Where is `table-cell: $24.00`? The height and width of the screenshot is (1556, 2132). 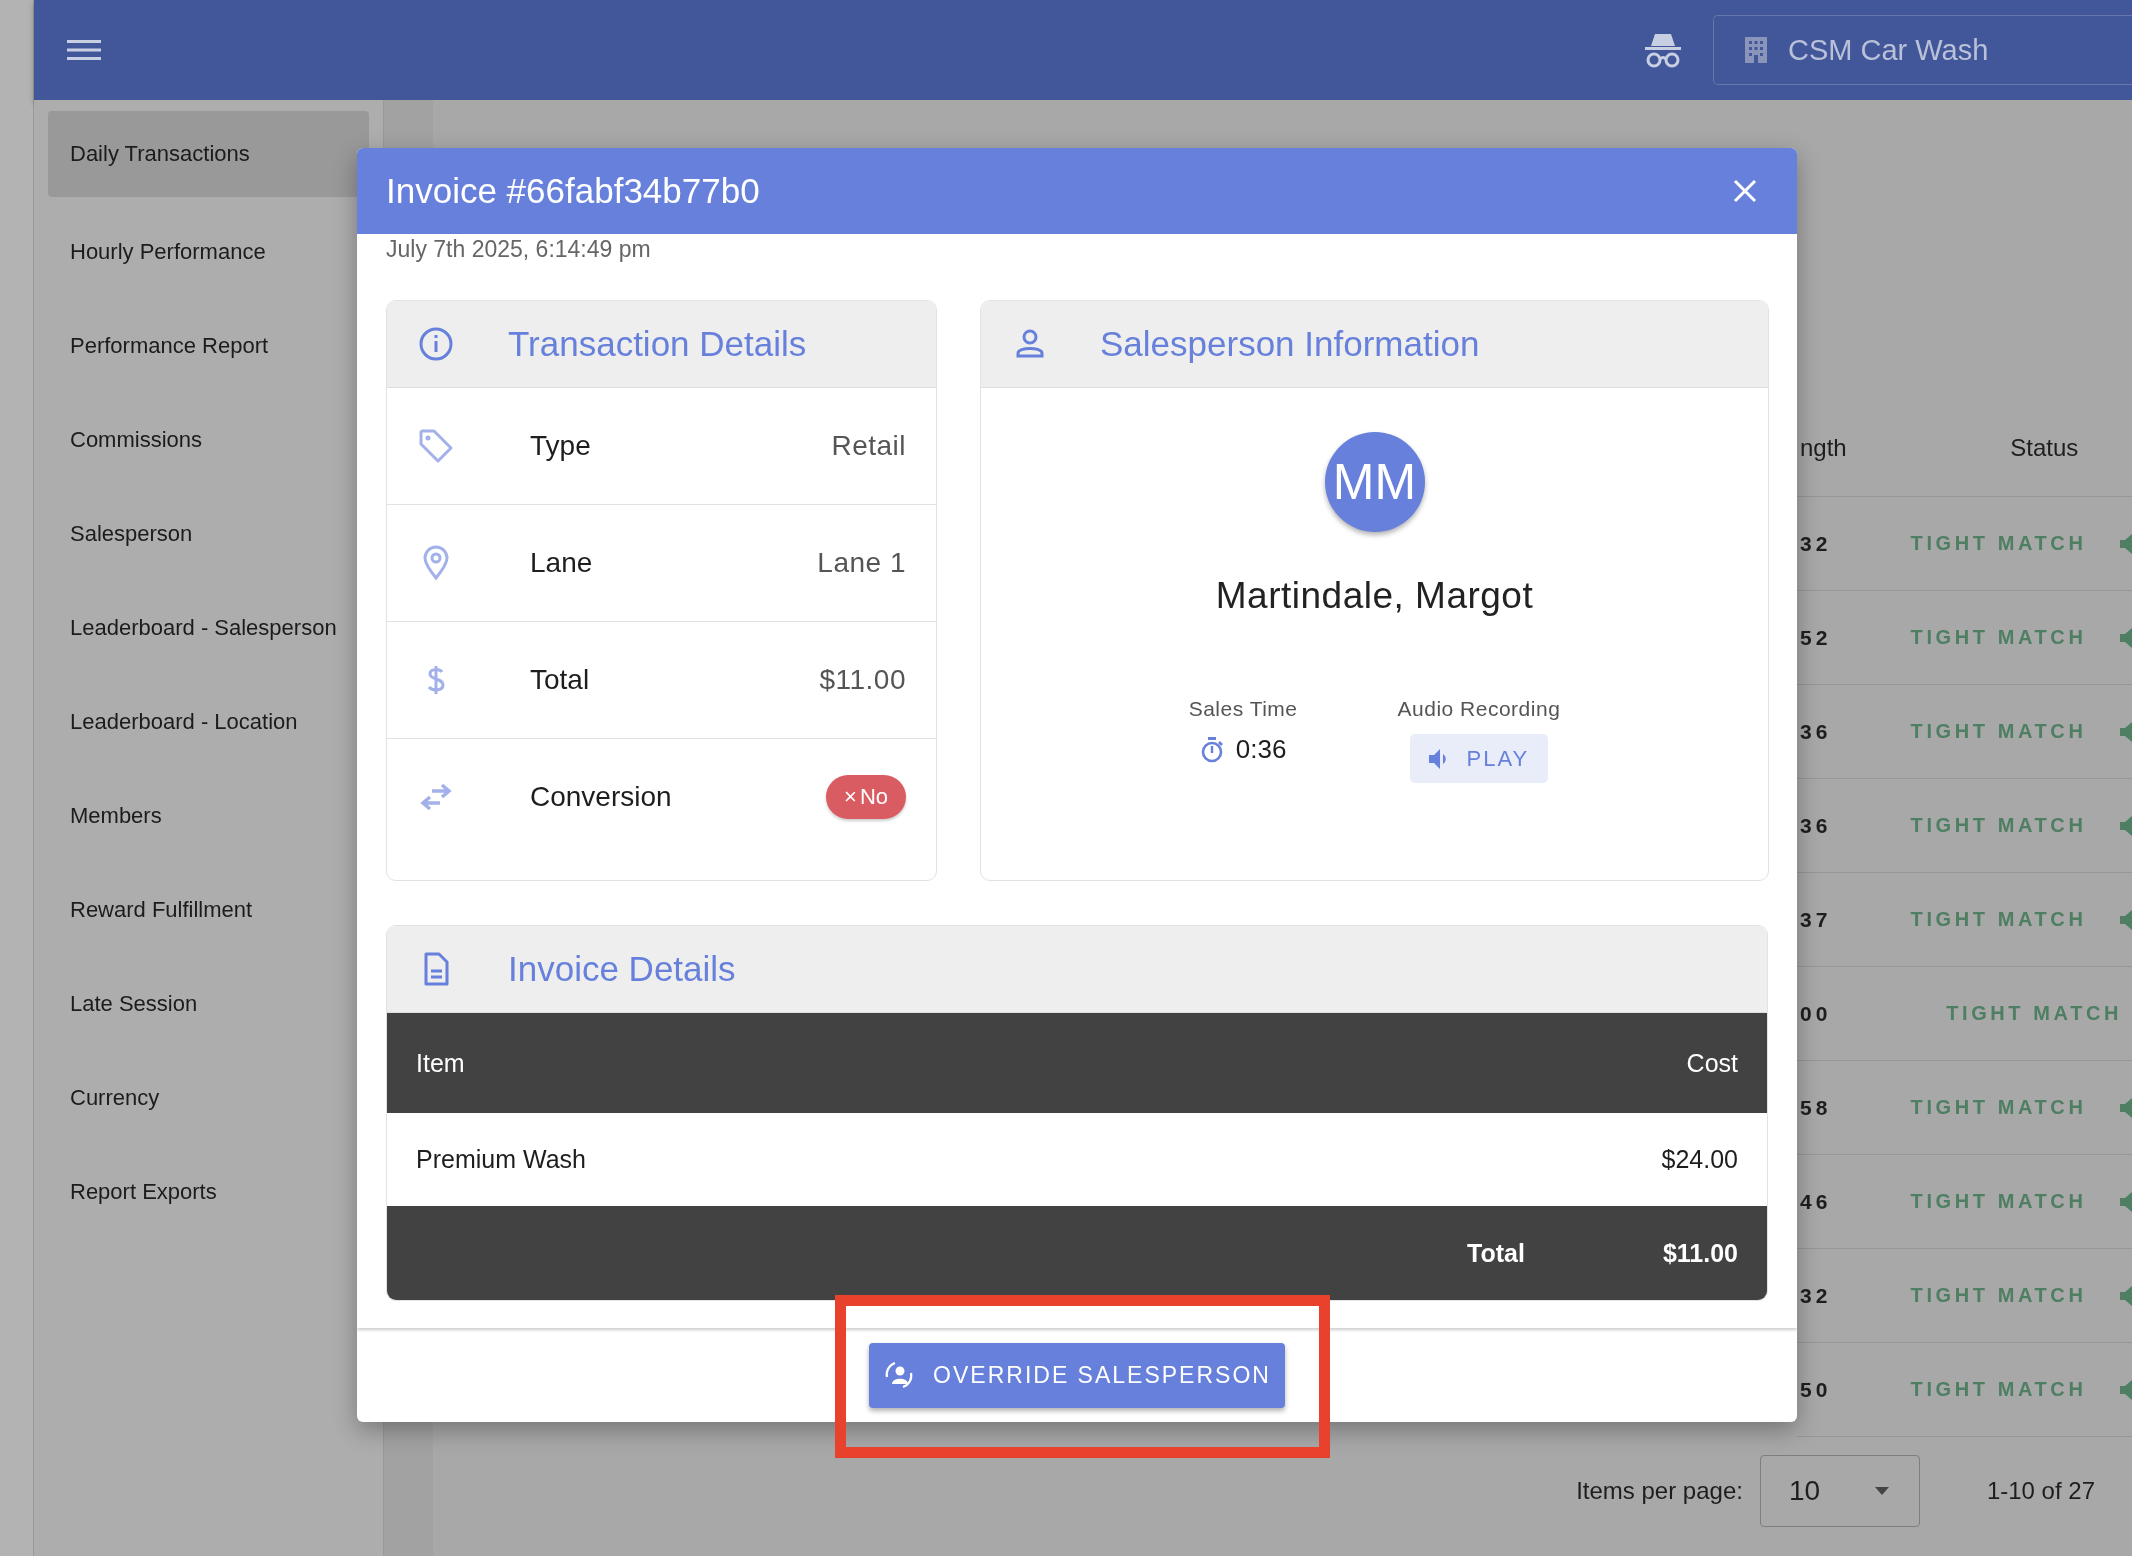
table-cell: $24.00 is located at coordinates (1699, 1159).